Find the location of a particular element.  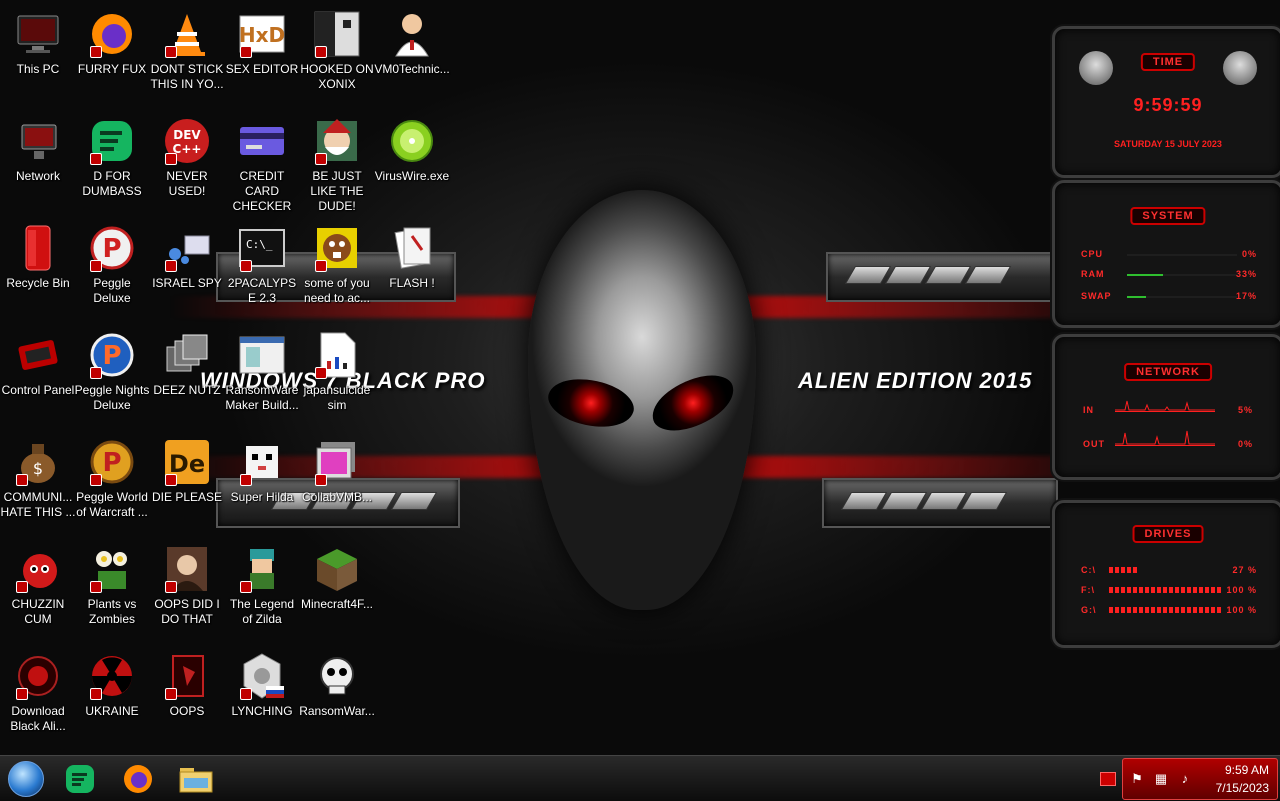

show-hidden-icons-button is located at coordinates (1108, 779).